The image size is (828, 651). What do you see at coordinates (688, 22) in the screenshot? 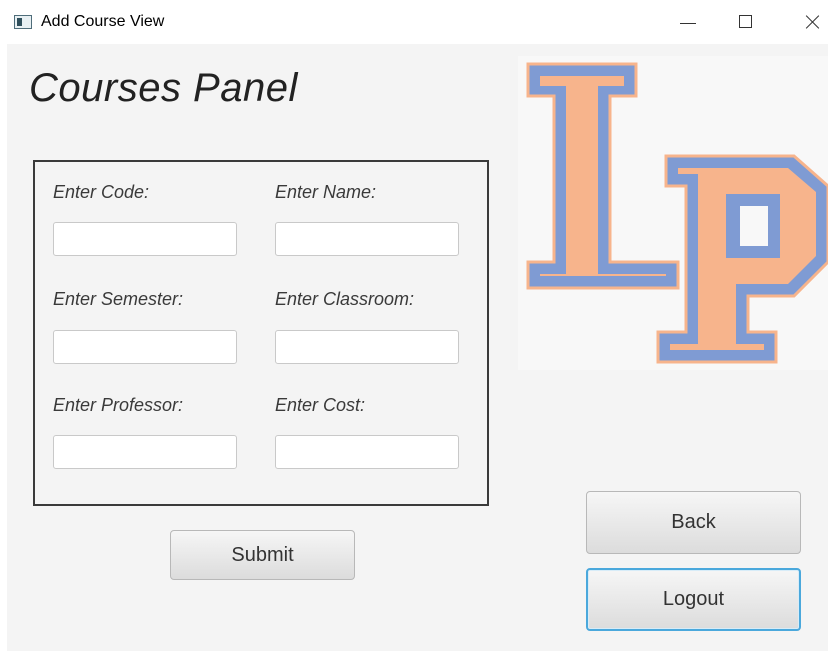
I see `minimize-icon` at bounding box center [688, 22].